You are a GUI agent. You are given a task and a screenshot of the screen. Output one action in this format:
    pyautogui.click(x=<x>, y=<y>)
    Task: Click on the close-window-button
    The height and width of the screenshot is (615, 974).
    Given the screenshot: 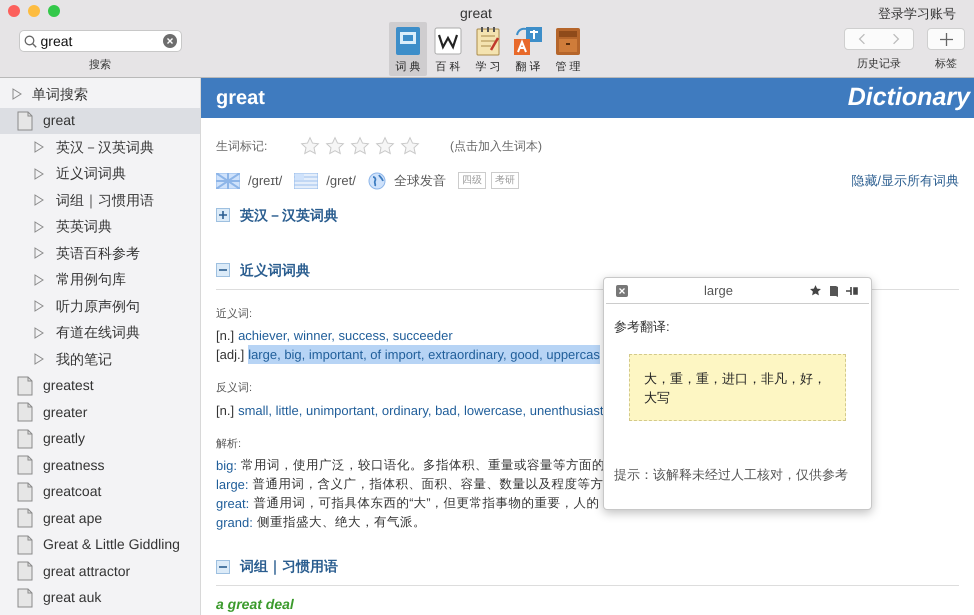 What is the action you would take?
    pyautogui.click(x=14, y=11)
    